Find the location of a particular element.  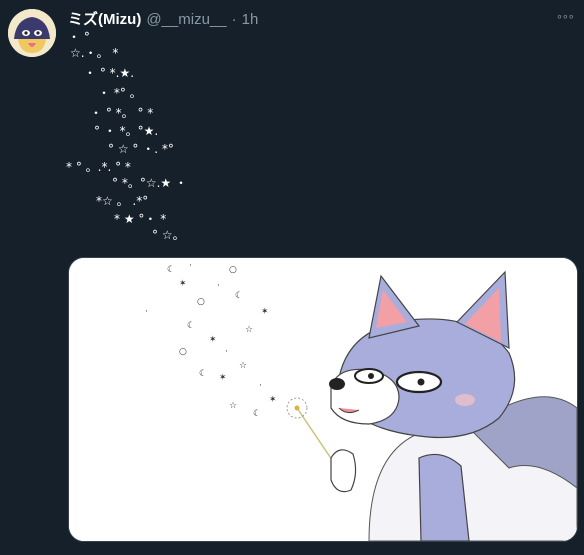

star-line: ・ ° *。 ° * is located at coordinates (122, 113).